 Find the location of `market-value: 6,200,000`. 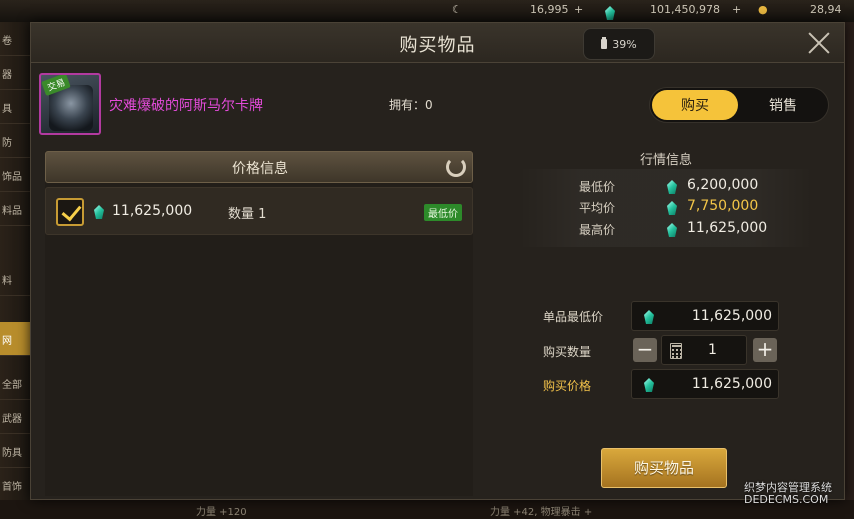

market-value: 6,200,000 is located at coordinates (723, 185).